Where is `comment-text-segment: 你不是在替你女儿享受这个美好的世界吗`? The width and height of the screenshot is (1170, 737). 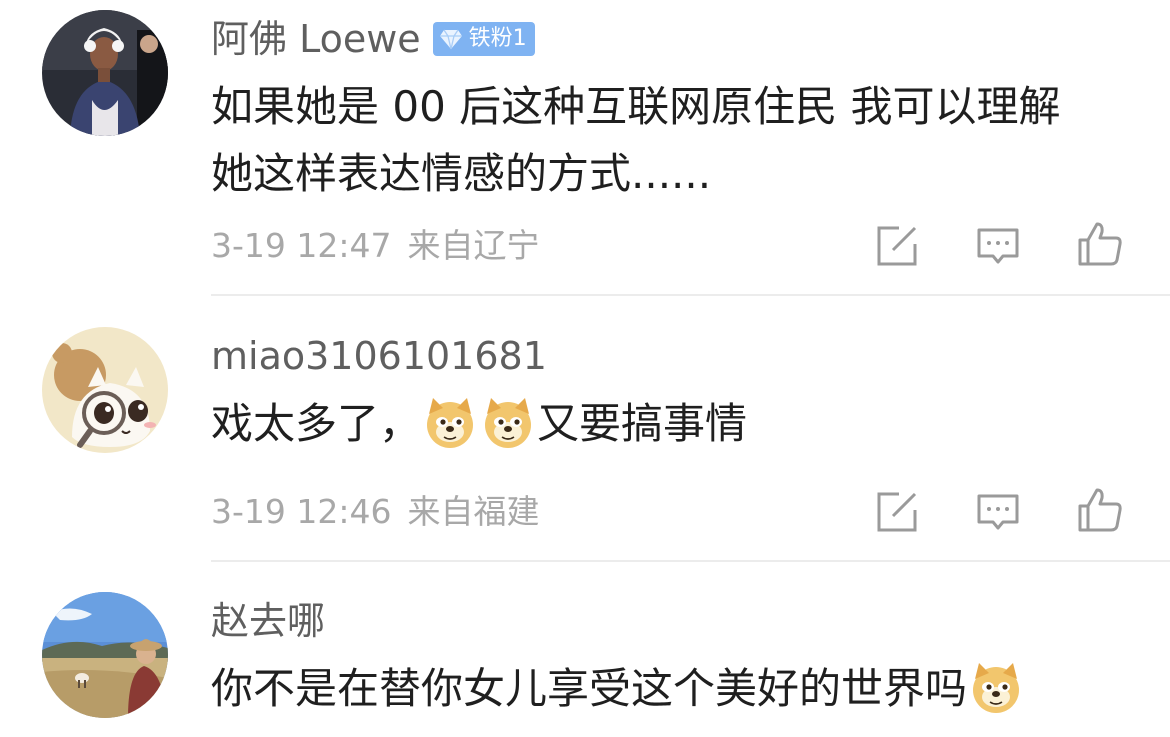
comment-text-segment: 你不是在替你女儿享受这个美好的世界吗 is located at coordinates (589, 688).